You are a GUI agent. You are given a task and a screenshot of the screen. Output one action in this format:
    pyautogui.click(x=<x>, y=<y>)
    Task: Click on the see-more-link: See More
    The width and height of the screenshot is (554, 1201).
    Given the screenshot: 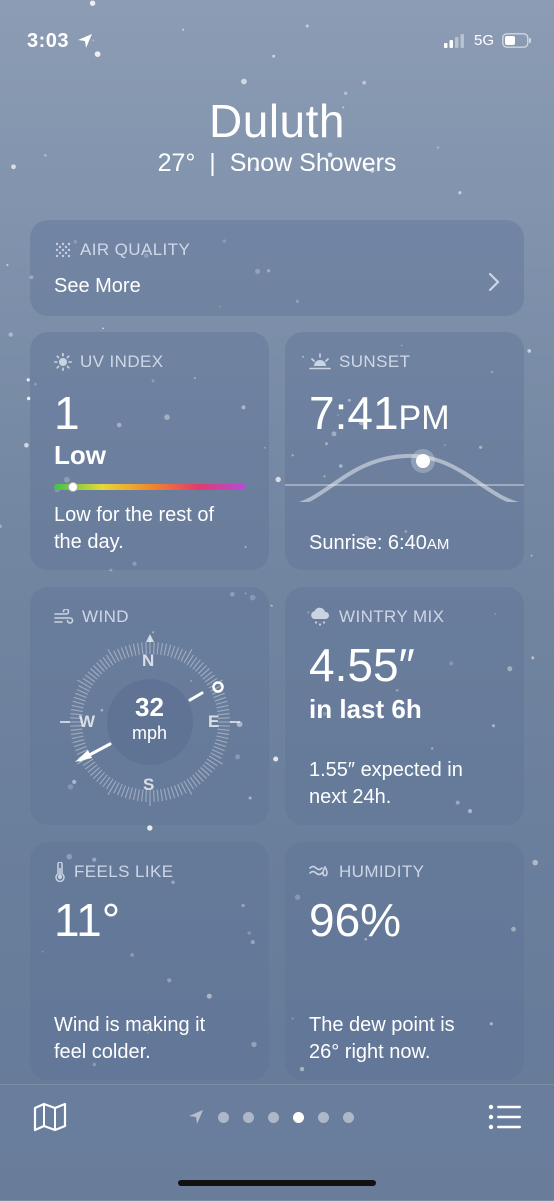 What is the action you would take?
    pyautogui.click(x=97, y=286)
    